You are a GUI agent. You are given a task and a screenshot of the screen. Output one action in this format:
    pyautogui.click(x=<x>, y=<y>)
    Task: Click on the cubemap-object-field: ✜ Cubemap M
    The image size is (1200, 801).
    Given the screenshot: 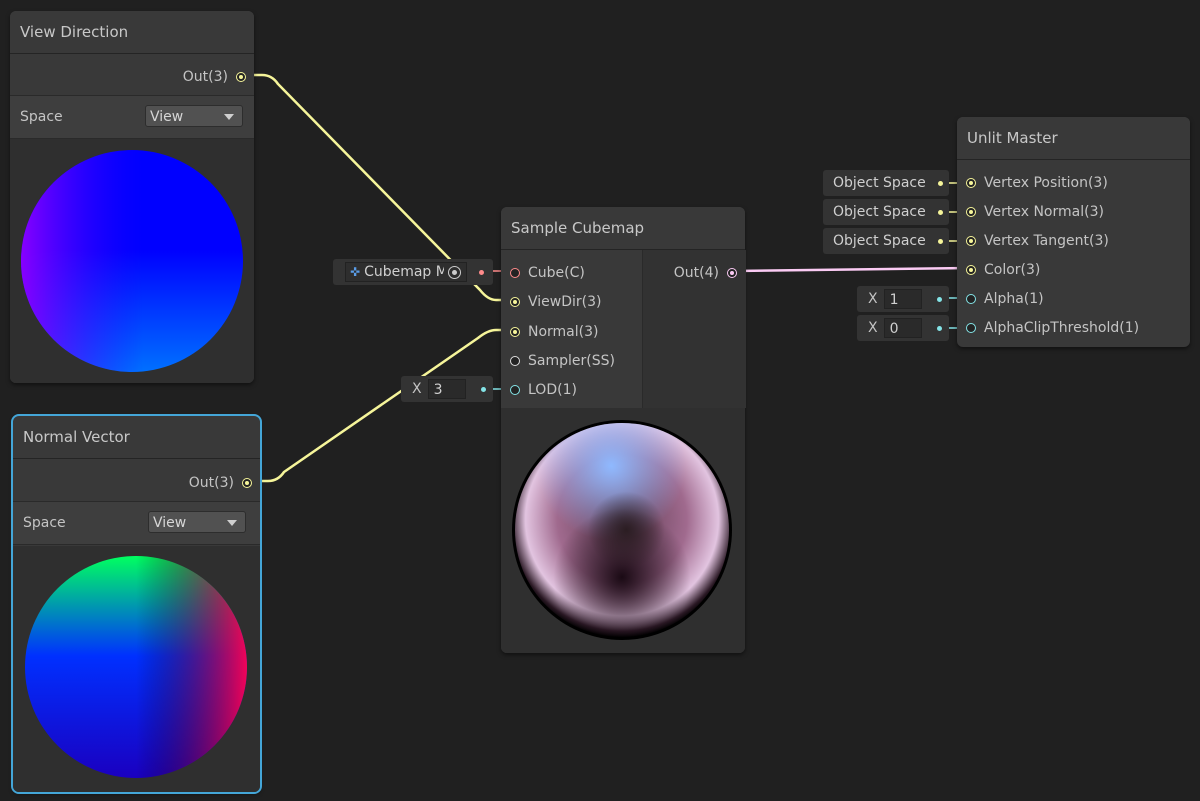 What is the action you would take?
    pyautogui.click(x=406, y=272)
    